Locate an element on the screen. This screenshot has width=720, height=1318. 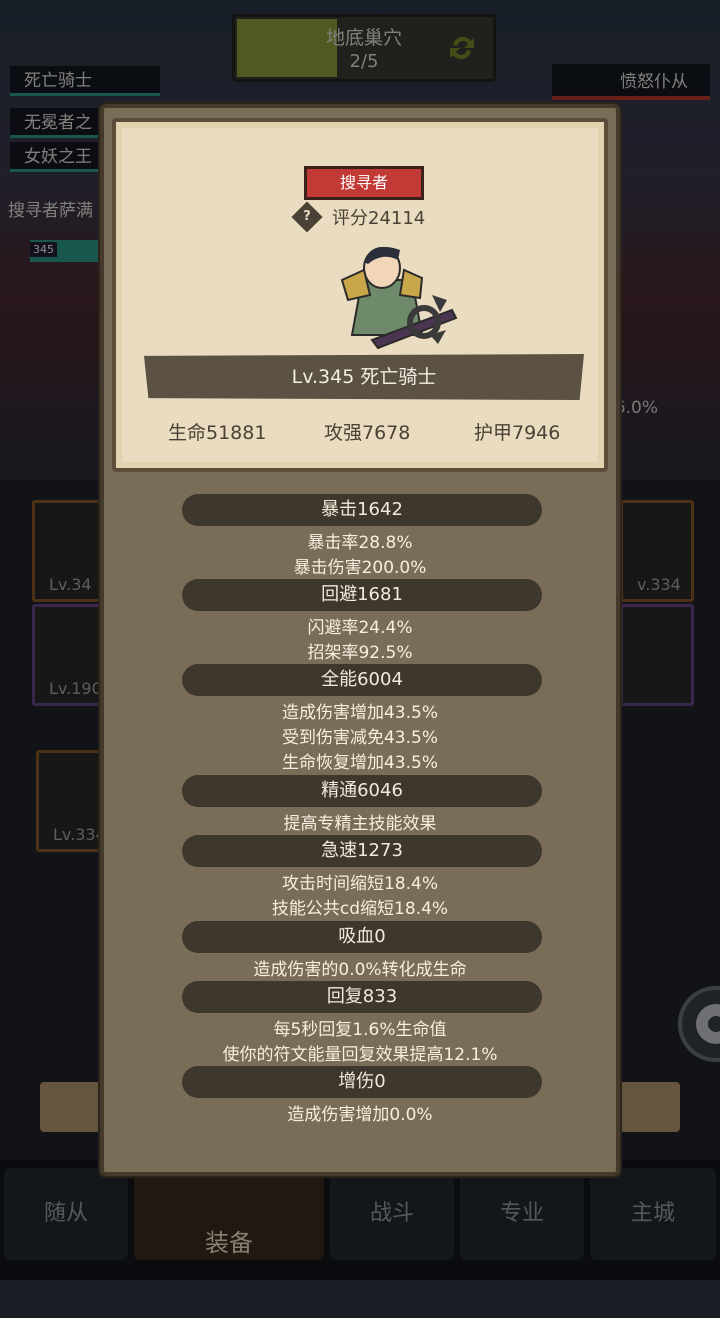
stat-line: 造成伤害增加43.5% is located at coordinates (359, 713).